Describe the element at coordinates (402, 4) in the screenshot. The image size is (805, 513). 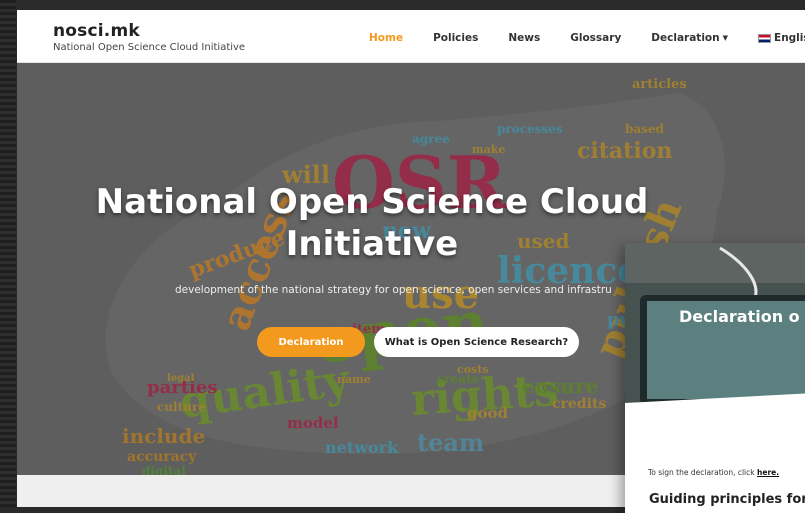
I see `window-top-edge` at that location.